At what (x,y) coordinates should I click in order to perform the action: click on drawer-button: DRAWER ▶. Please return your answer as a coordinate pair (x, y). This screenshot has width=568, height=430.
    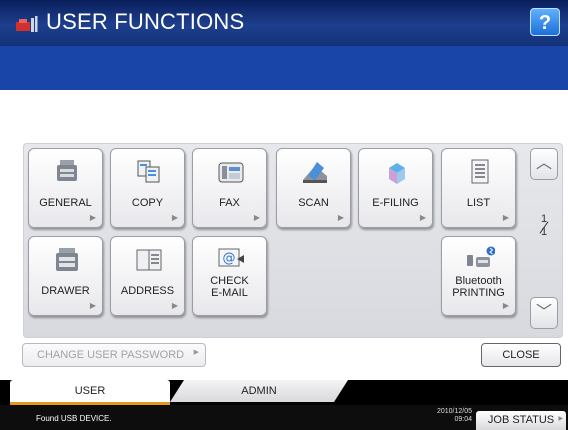
    Looking at the image, I should click on (65, 276).